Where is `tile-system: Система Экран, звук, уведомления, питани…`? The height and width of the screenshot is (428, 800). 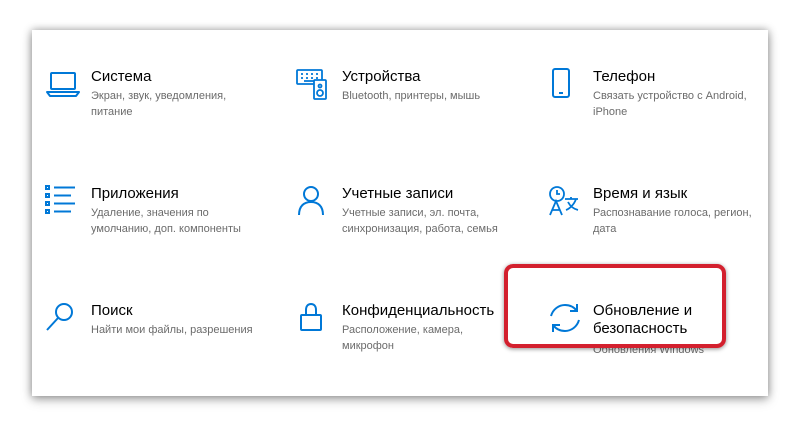 tile-system: Система Экран, звук, уведомления, питани… is located at coordinates (155, 108).